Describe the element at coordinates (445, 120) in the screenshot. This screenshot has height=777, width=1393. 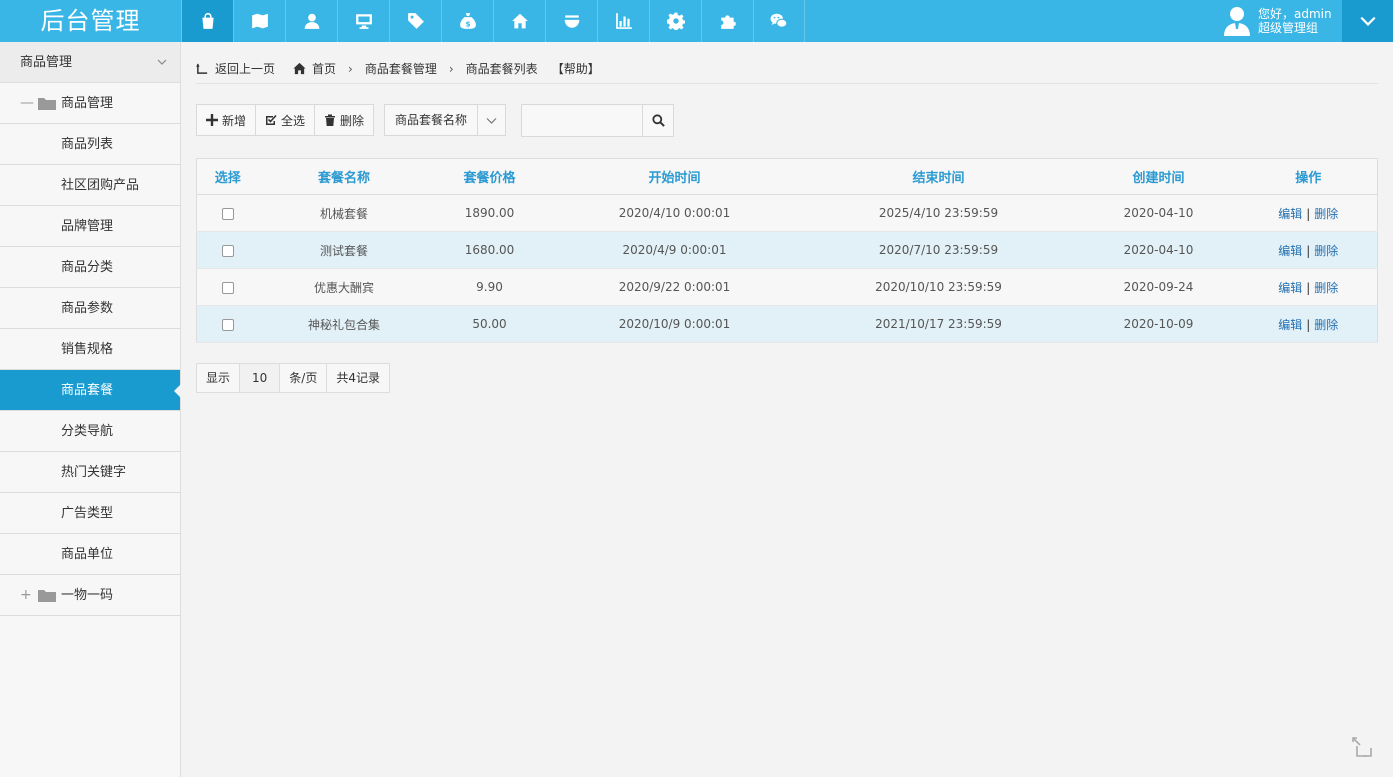
I see `search-field-select: 商品套餐名称` at that location.